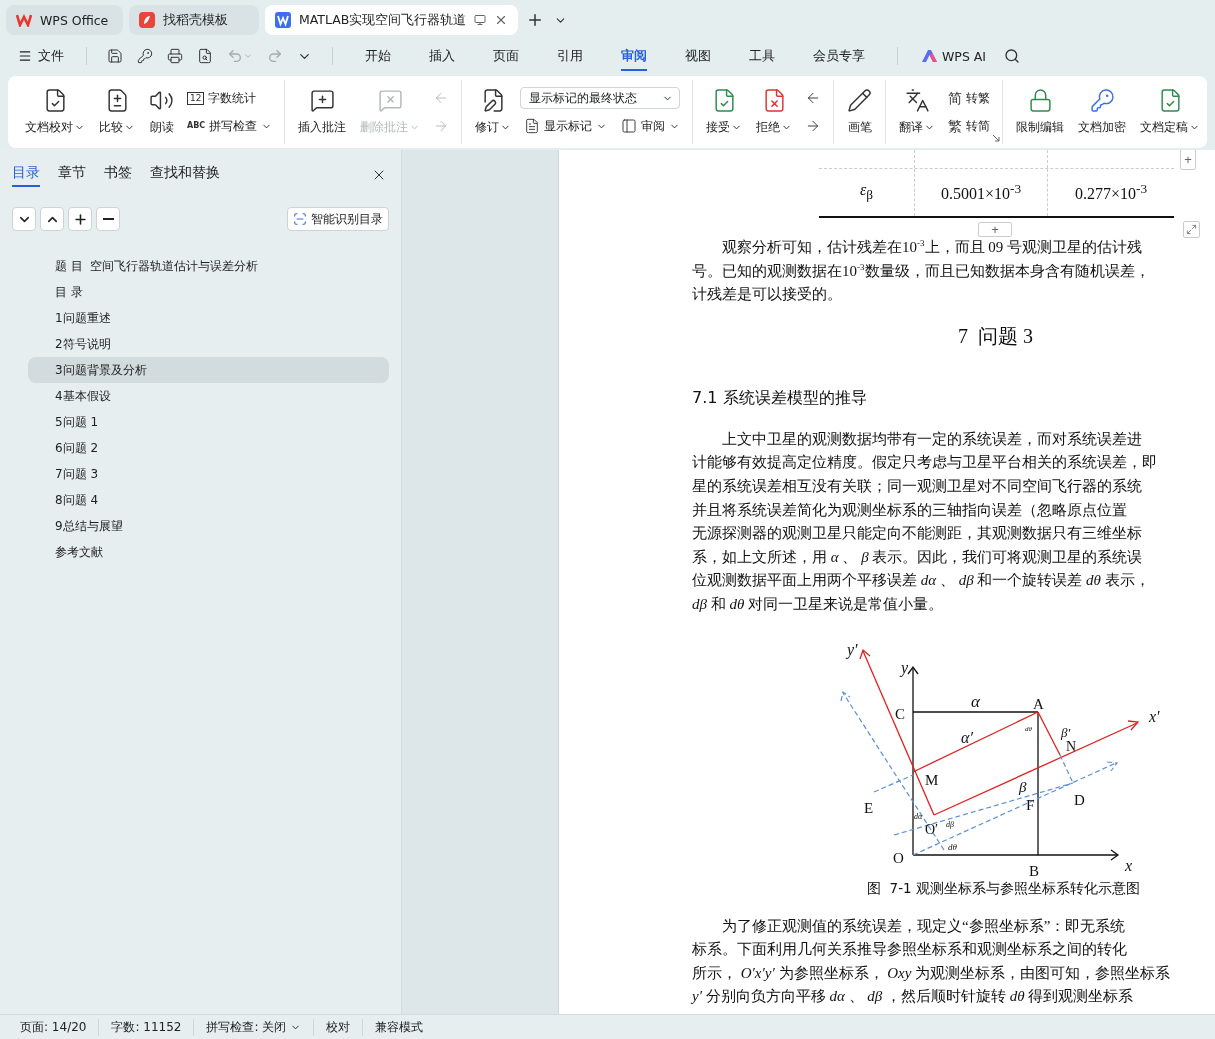  What do you see at coordinates (194, 20) in the screenshot?
I see `app-tab: 找稻壳模板` at bounding box center [194, 20].